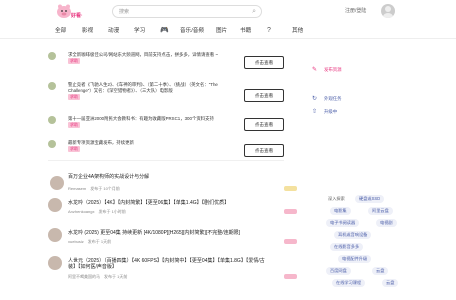 The height and width of the screenshot is (300, 456). What do you see at coordinates (94, 188) in the screenshot?
I see `item-meta: Remasem 发布于 10个月前` at bounding box center [94, 188].